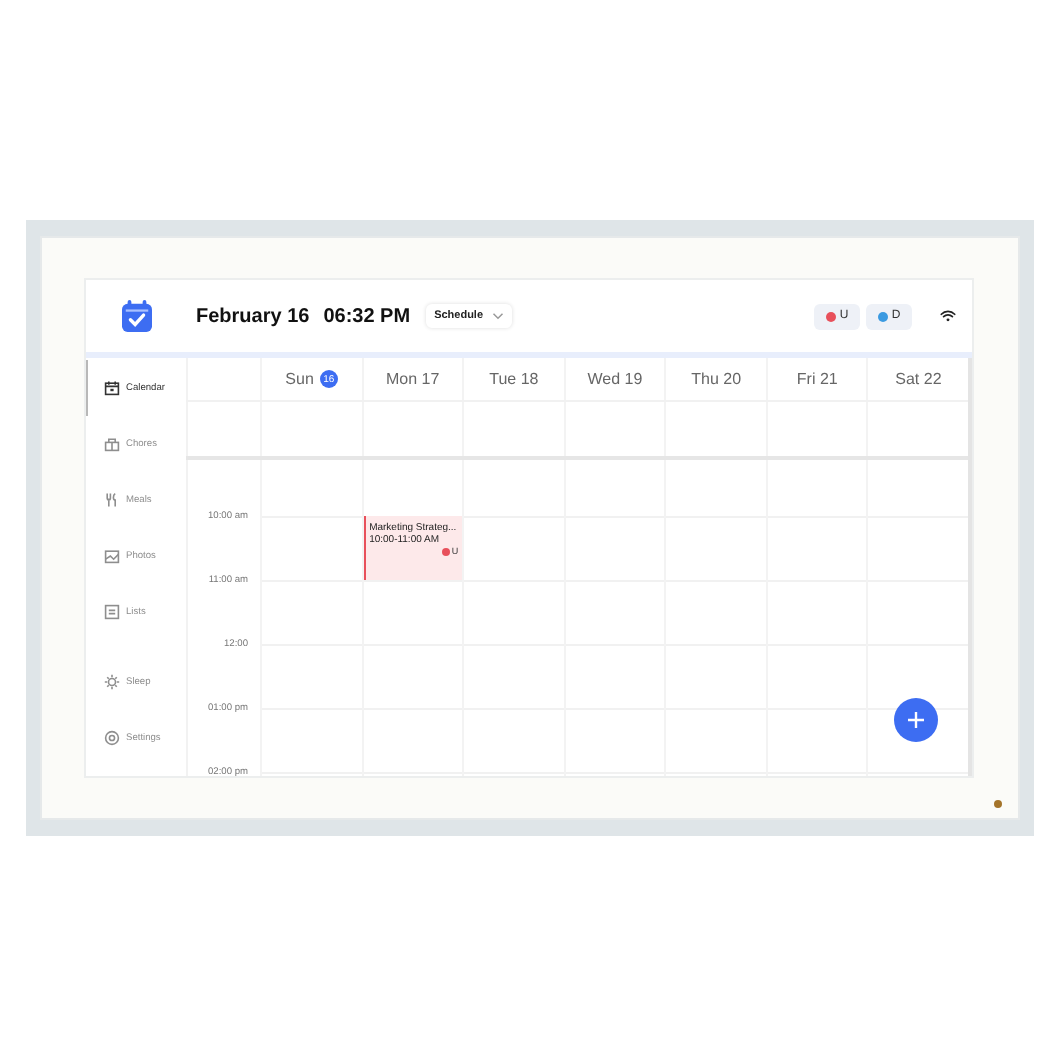 This screenshot has height=1060, width=1060. Describe the element at coordinates (136, 316) in the screenshot. I see `calendar-logo-icon` at that location.